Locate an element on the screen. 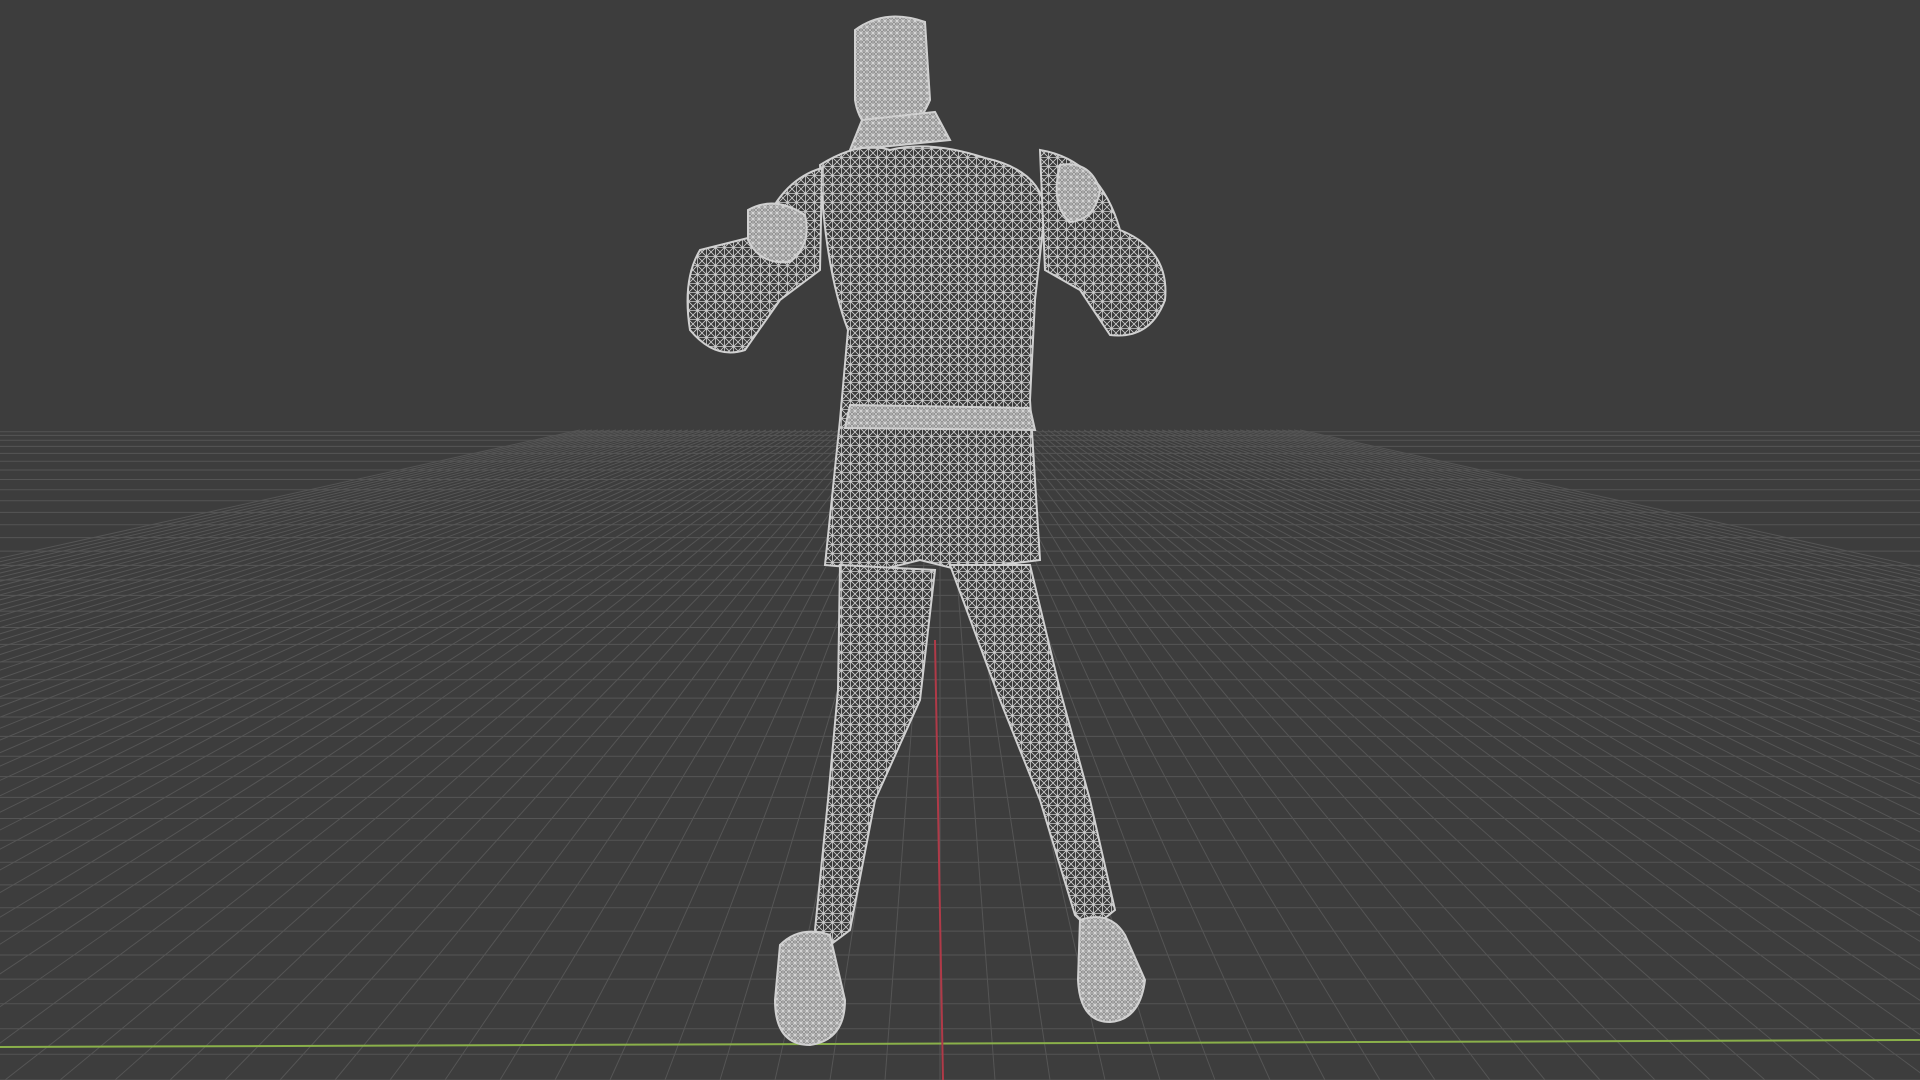 This screenshot has width=1920, height=1080. y-axis-line is located at coordinates (939, 859).